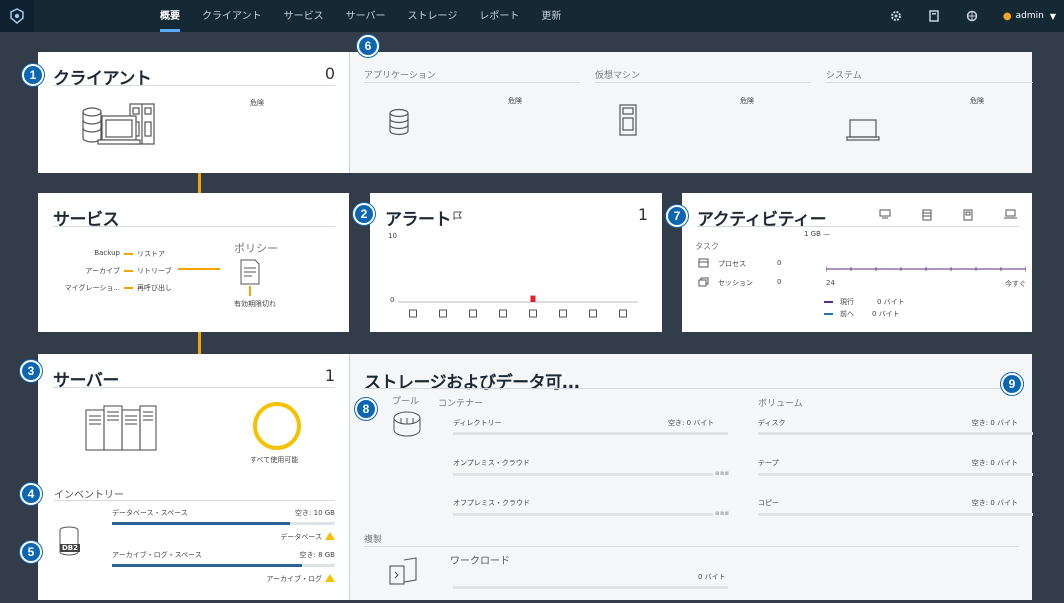 The height and width of the screenshot is (603, 1064). I want to click on task-label: タスク, so click(707, 246).